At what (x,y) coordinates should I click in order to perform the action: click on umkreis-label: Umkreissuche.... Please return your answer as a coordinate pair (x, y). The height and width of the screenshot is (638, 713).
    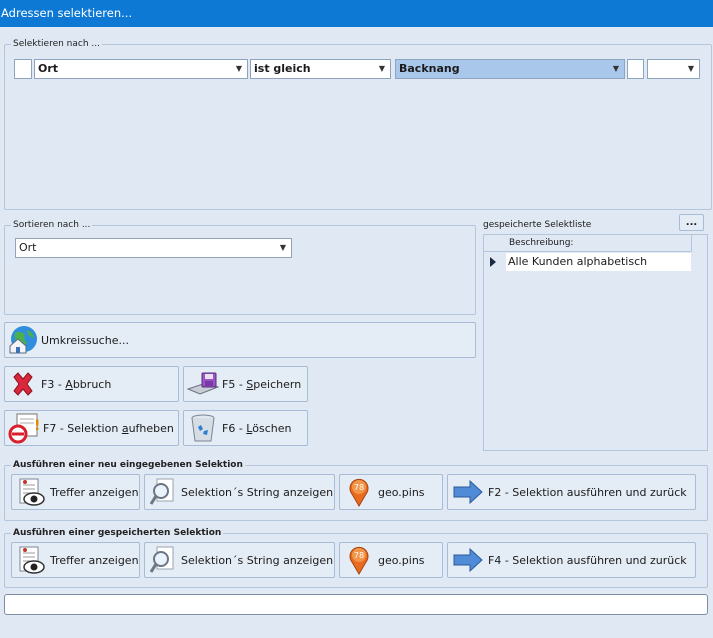
    Looking at the image, I should click on (85, 340).